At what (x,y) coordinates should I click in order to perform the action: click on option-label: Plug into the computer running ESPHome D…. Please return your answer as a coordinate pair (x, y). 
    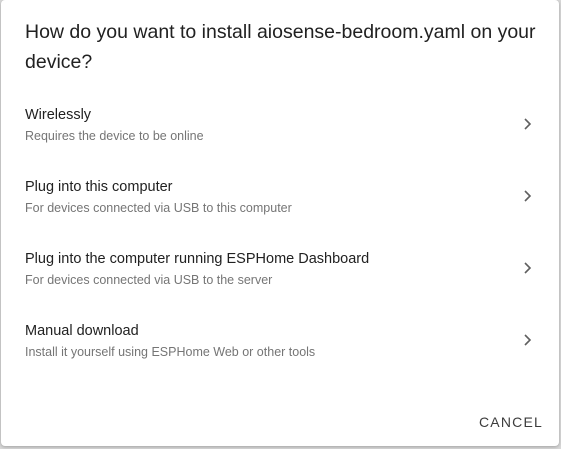
    Looking at the image, I should click on (197, 259).